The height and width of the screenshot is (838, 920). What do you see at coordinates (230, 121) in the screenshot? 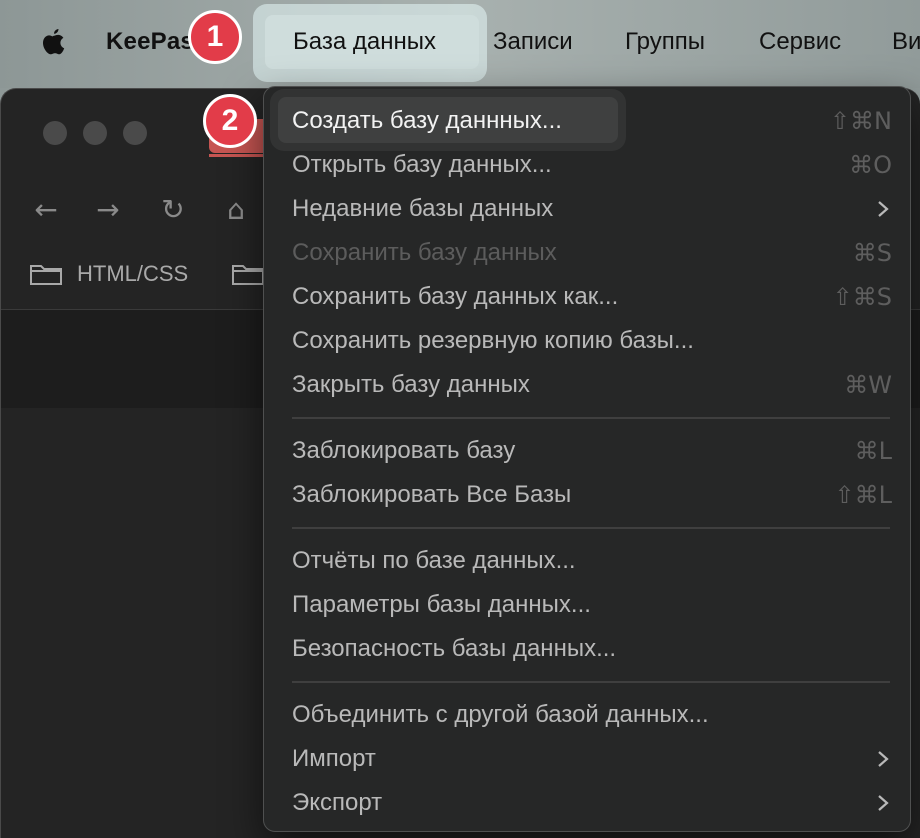
I see `step-badge-2: 2` at bounding box center [230, 121].